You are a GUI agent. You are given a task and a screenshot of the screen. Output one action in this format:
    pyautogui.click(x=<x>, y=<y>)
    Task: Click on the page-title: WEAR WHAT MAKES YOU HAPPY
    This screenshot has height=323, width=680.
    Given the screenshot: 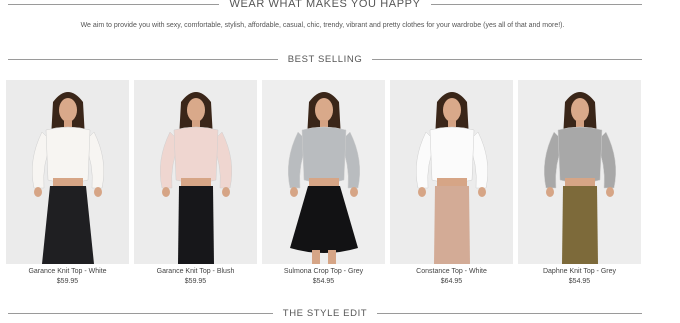 What is the action you would take?
    pyautogui.click(x=325, y=5)
    